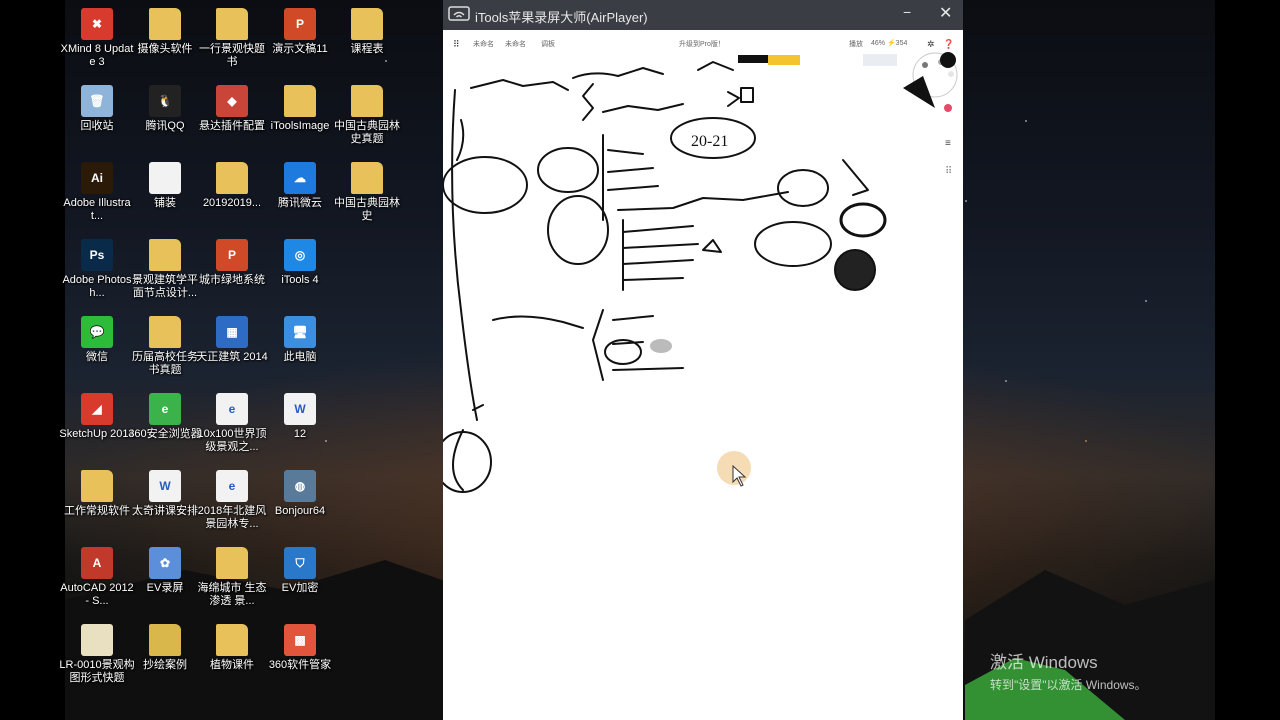 The height and width of the screenshot is (720, 1280). I want to click on desktop-icon: ◢ SketchUp 2014, so click(97, 415).